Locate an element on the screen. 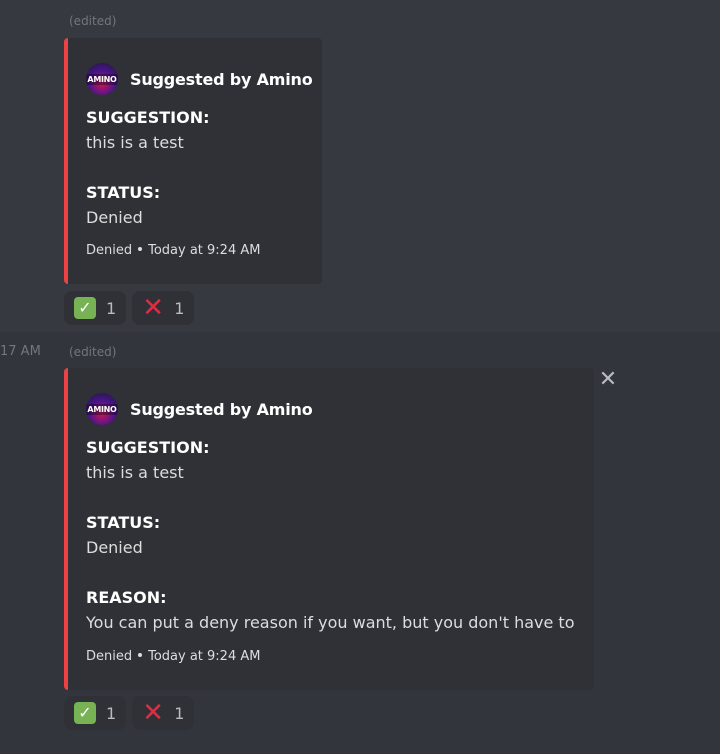 This screenshot has width=720, height=754. close-icon: ✕ is located at coordinates (608, 380).